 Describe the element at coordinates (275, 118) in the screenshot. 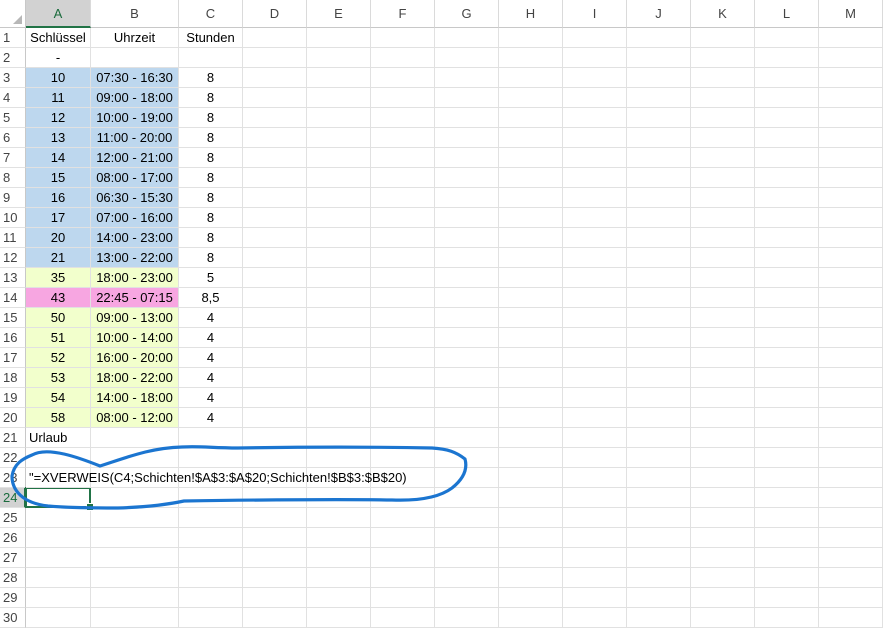

I see `cell-d5` at that location.